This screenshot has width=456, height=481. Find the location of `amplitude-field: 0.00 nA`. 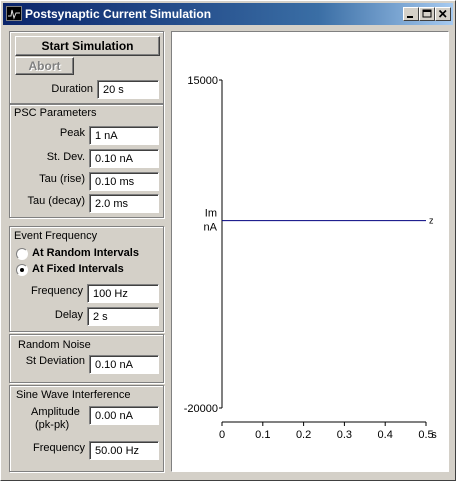

amplitude-field: 0.00 nA is located at coordinates (124, 415).